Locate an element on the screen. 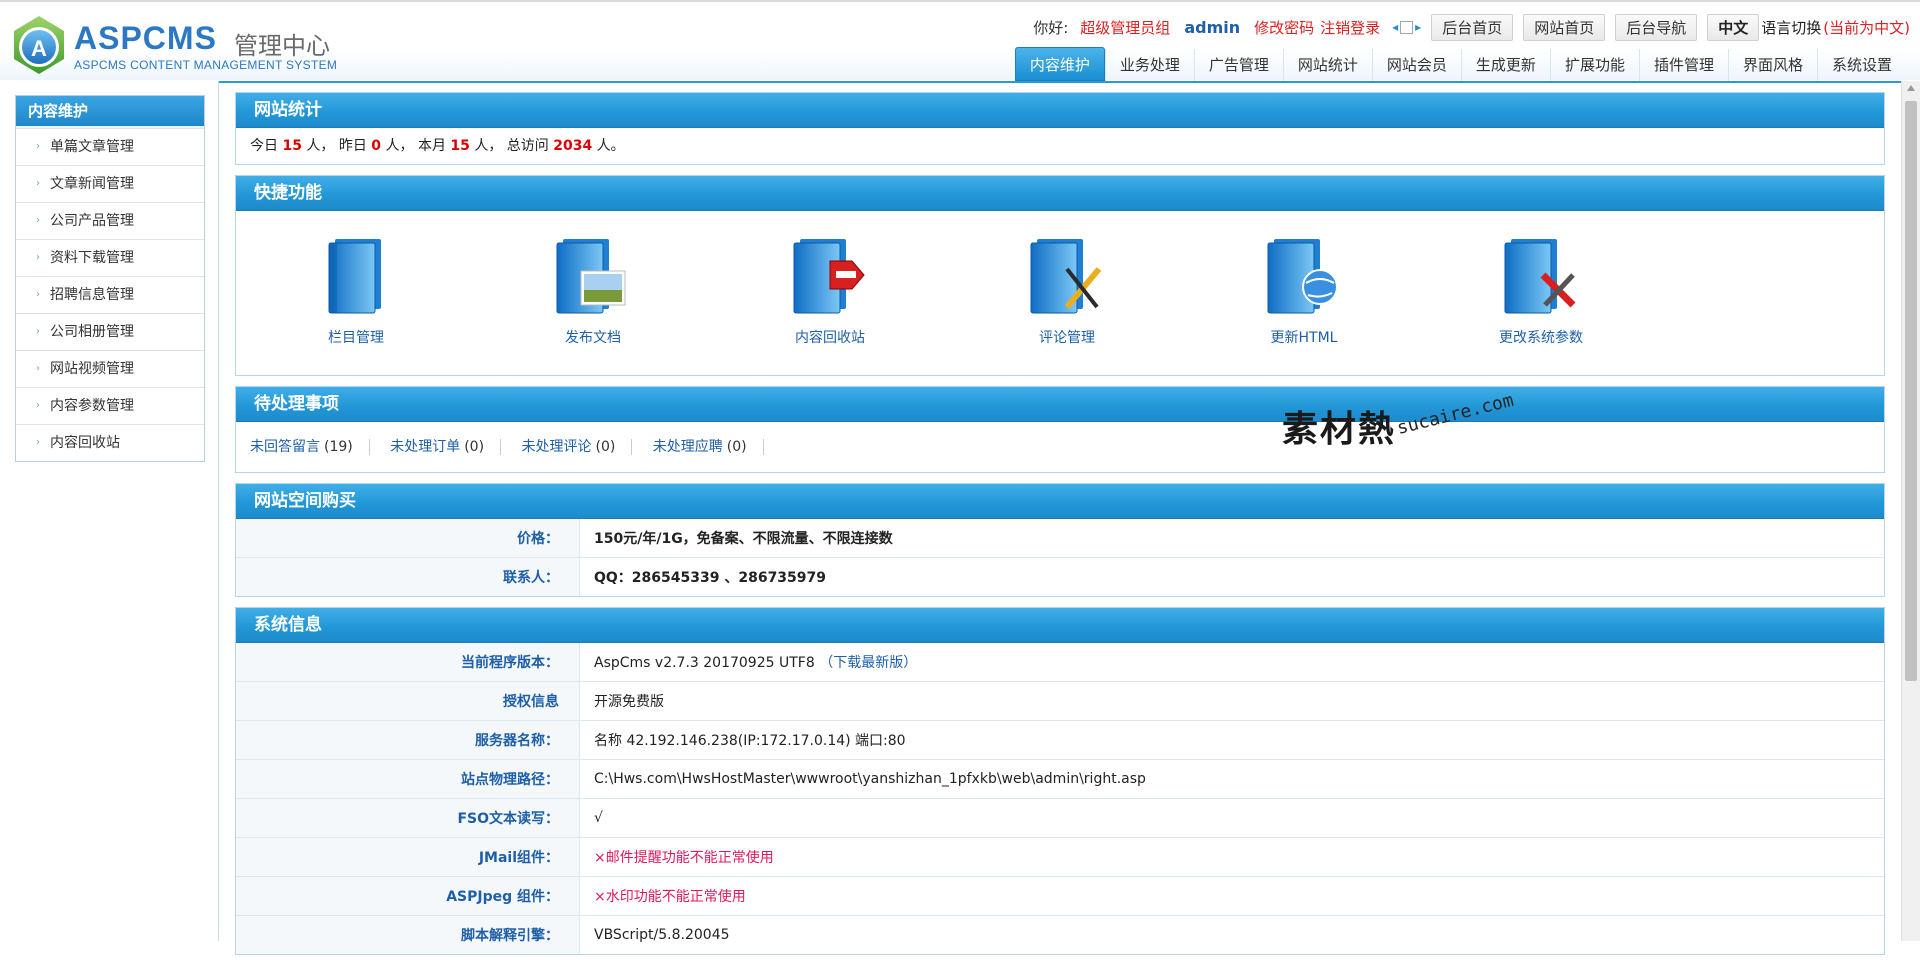 The width and height of the screenshot is (1920, 965). arrow-left-icon: ◂ is located at coordinates (1395, 27).